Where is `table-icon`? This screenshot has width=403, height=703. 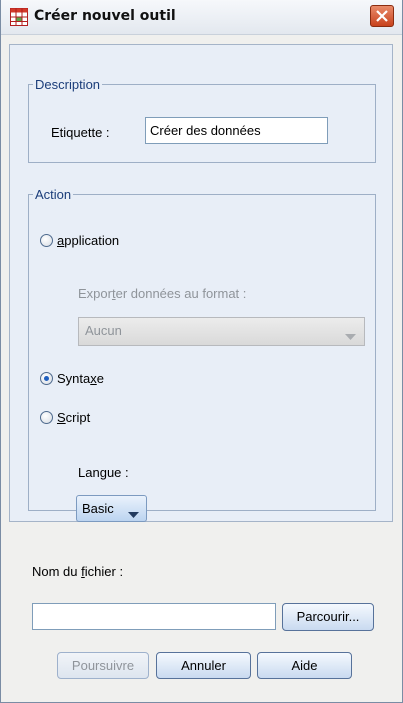 table-icon is located at coordinates (19, 17).